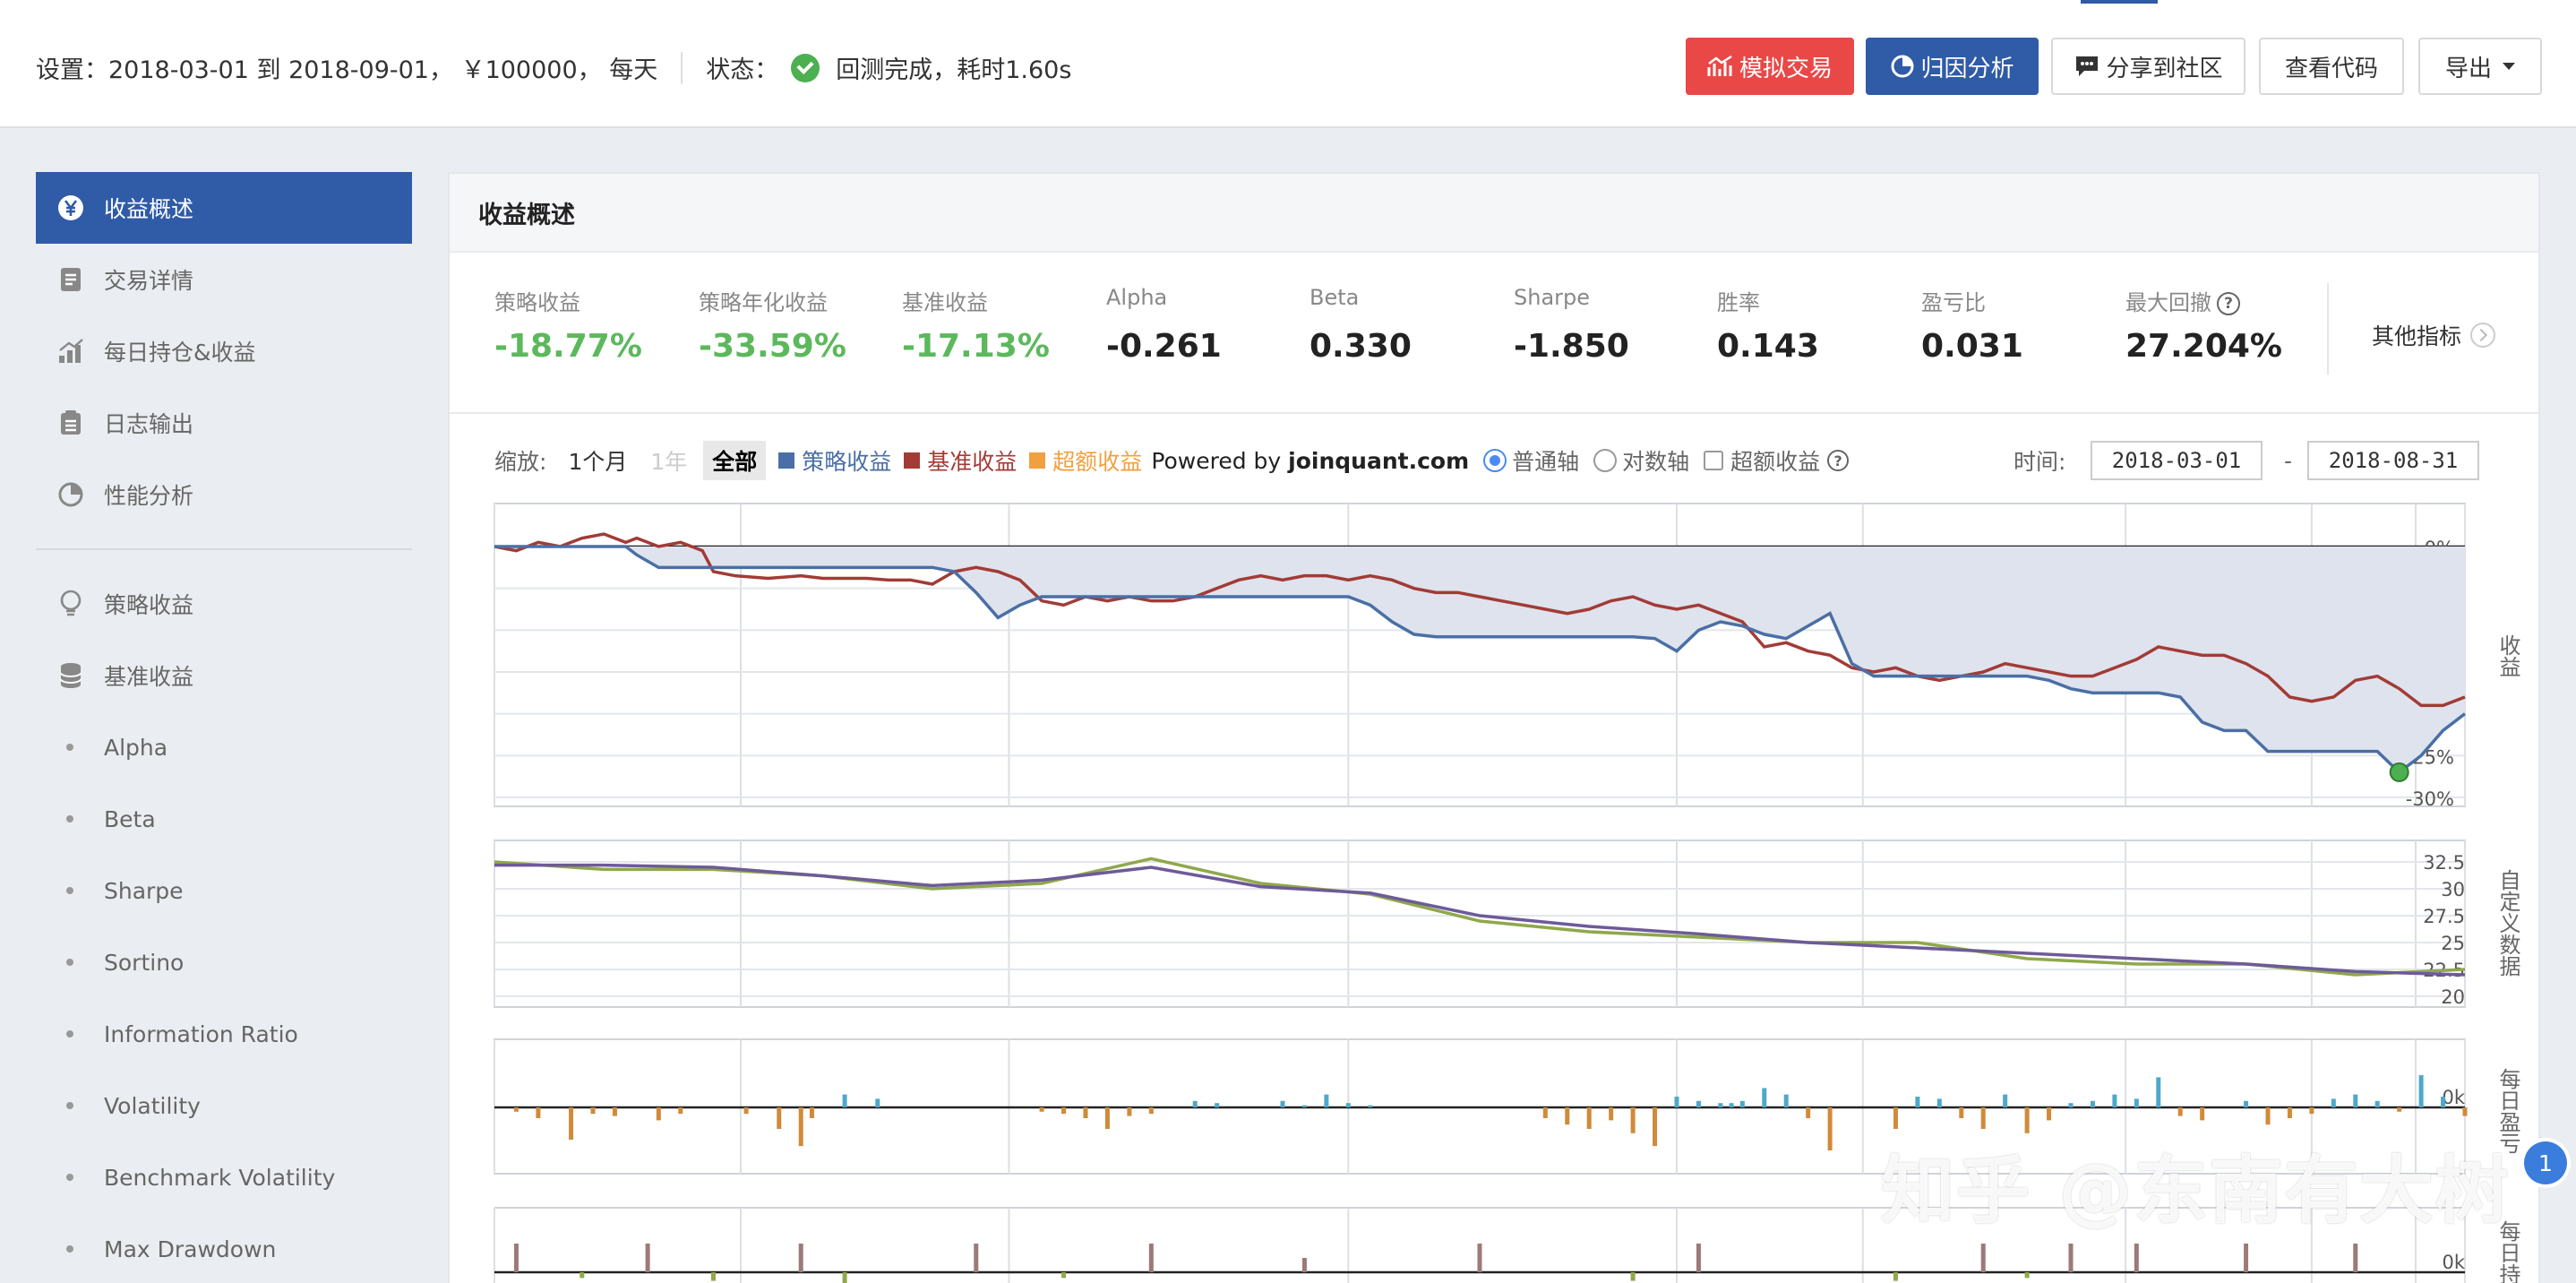 The width and height of the screenshot is (2576, 1283). I want to click on y-tick-label: 25, so click(2453, 943).